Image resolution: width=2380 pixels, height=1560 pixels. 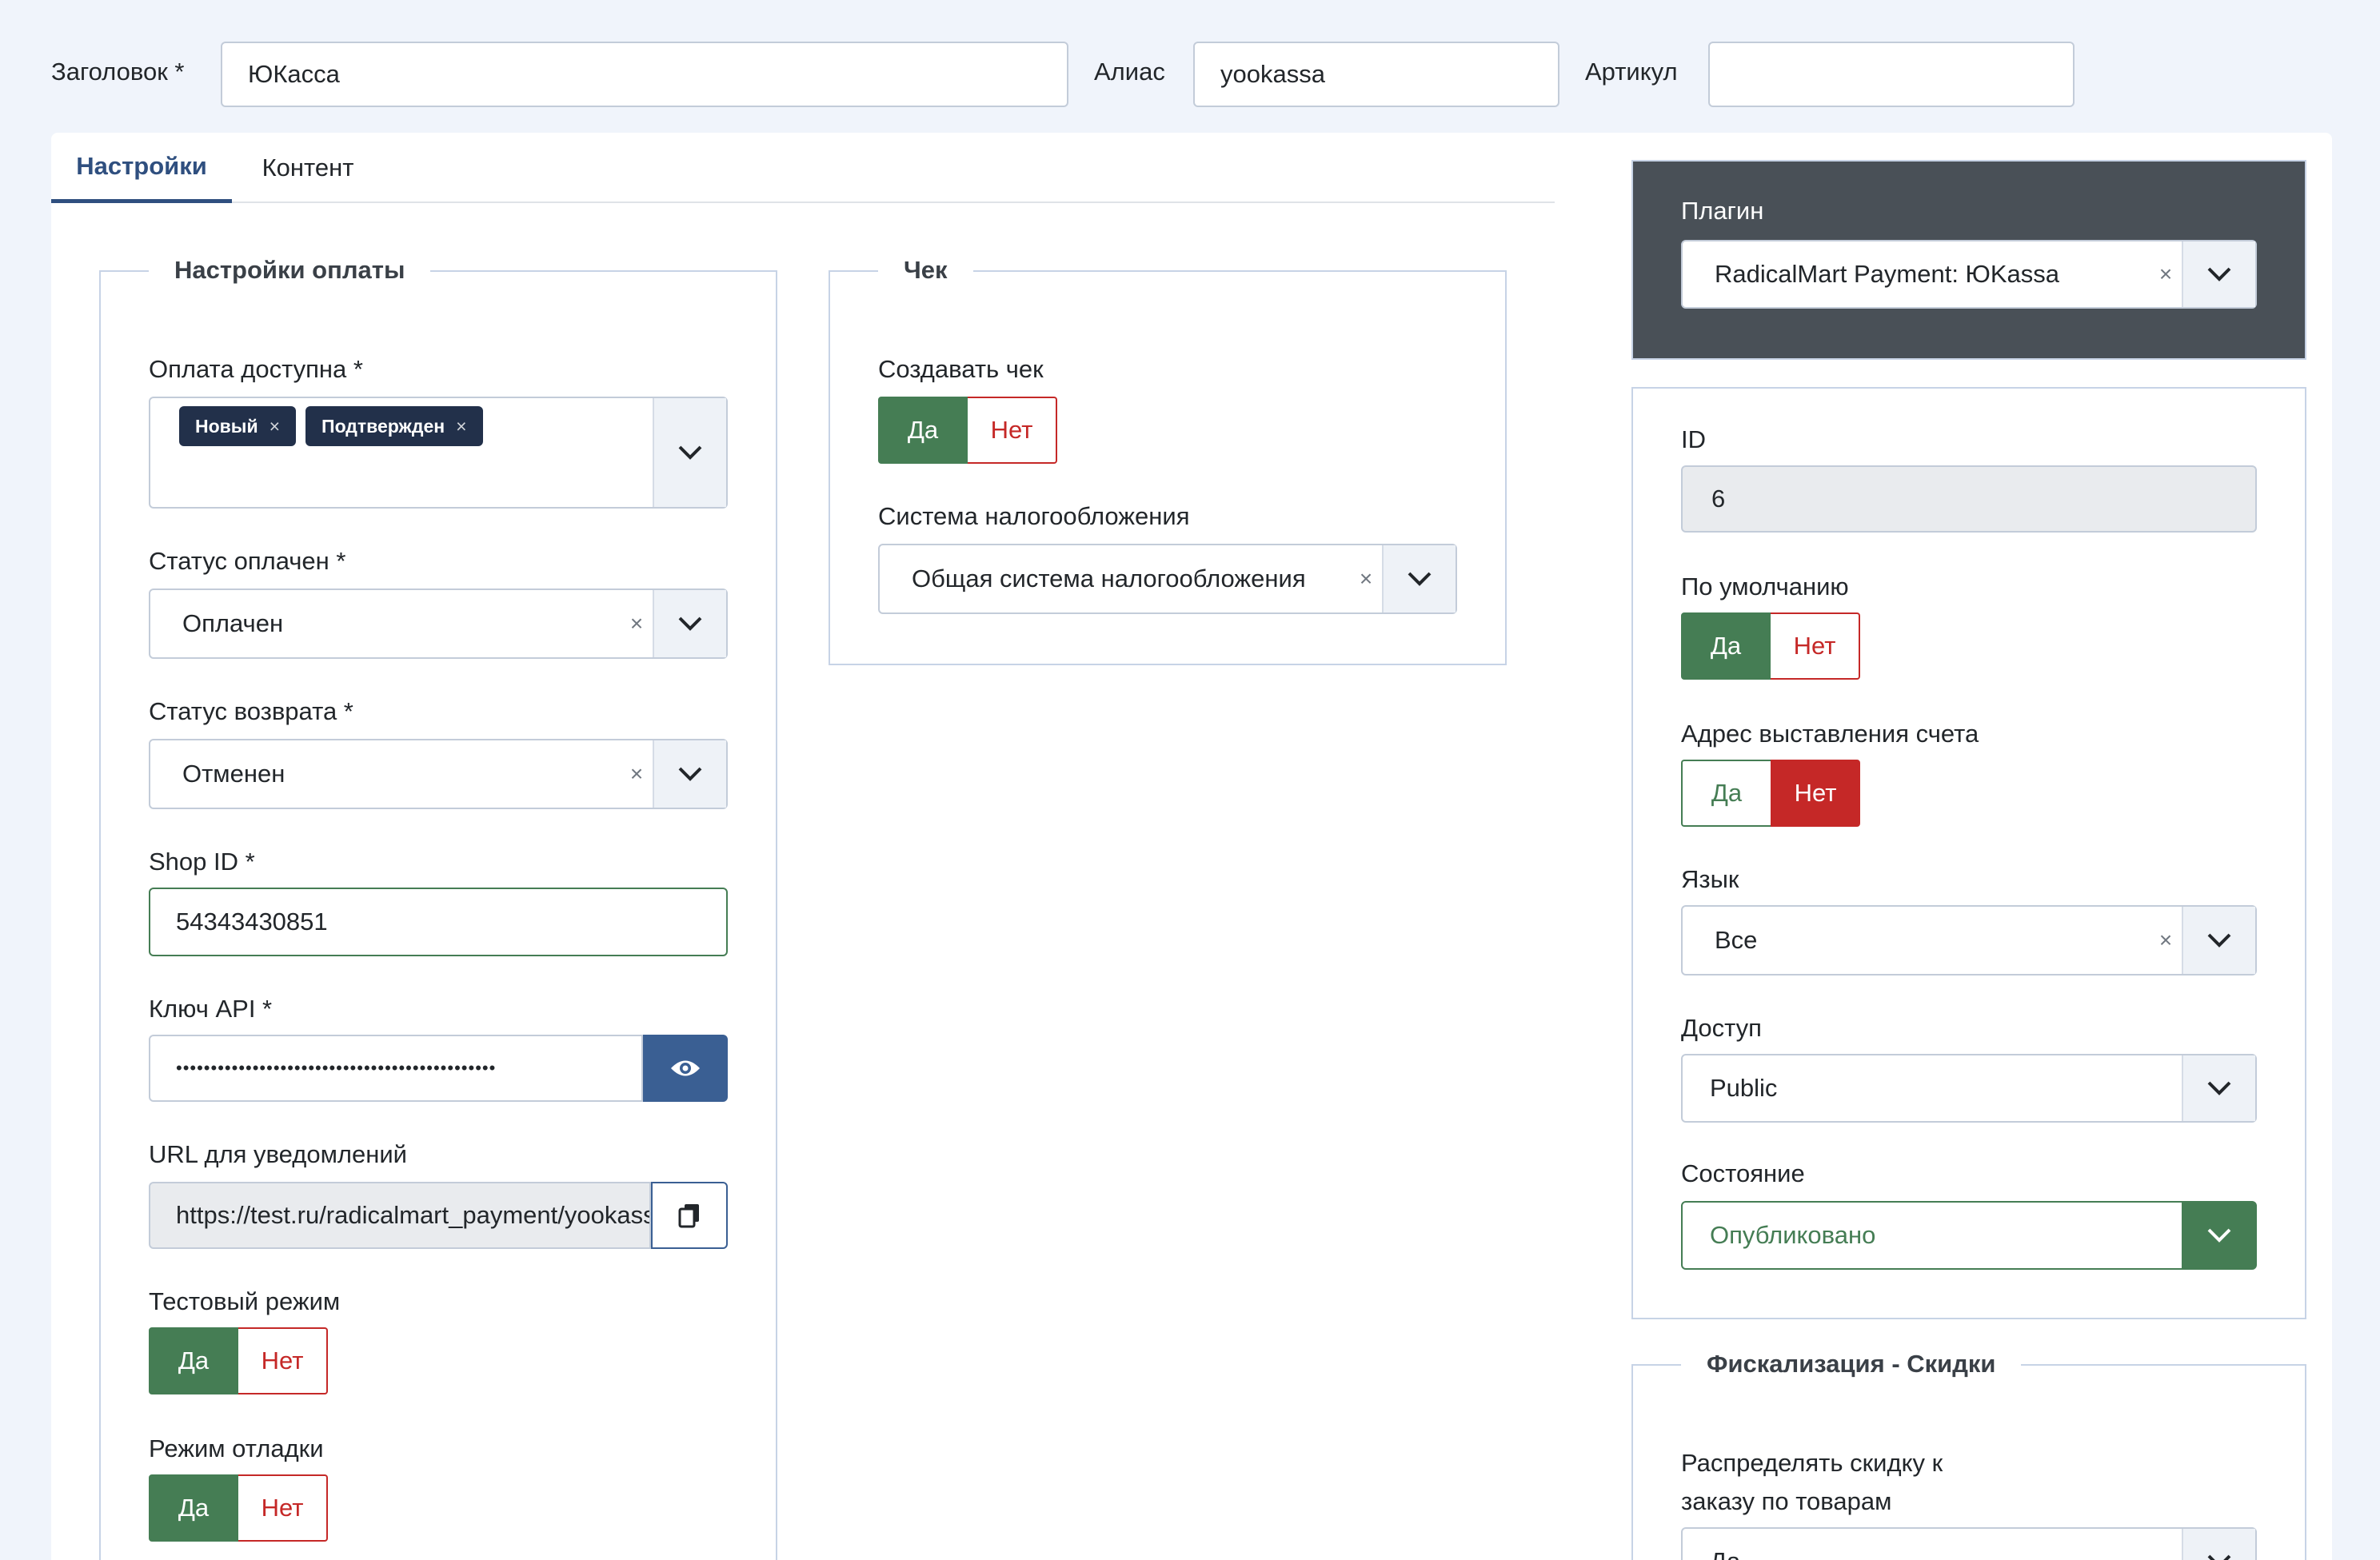 I want to click on billing-address-toggle: Да Нет, so click(x=1770, y=793).